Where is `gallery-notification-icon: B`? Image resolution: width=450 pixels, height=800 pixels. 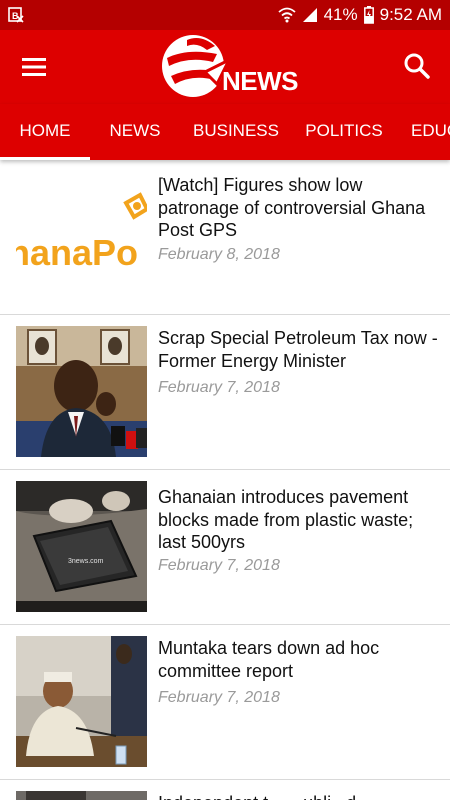 gallery-notification-icon: B is located at coordinates (16, 15).